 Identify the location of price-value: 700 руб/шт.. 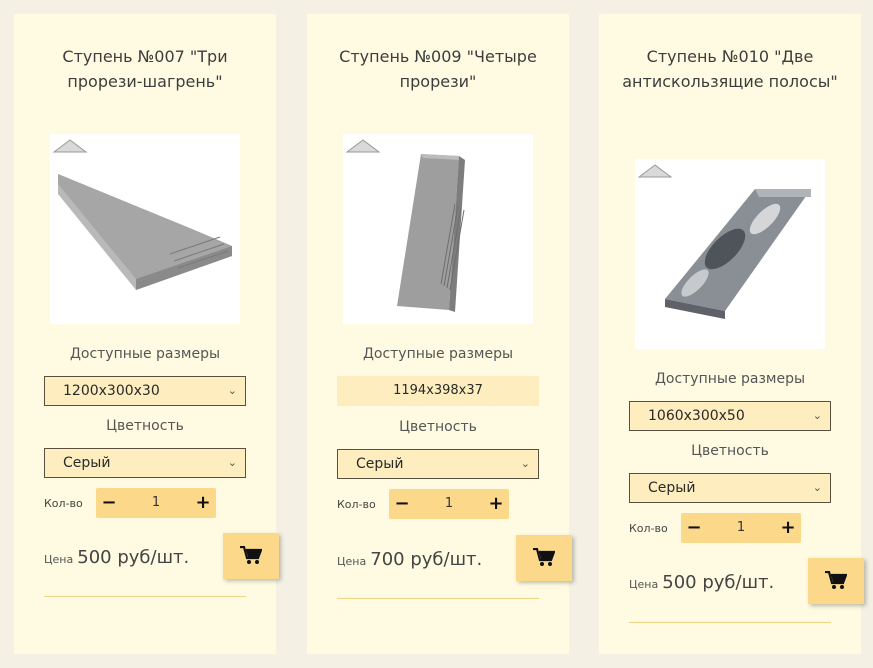
(426, 559).